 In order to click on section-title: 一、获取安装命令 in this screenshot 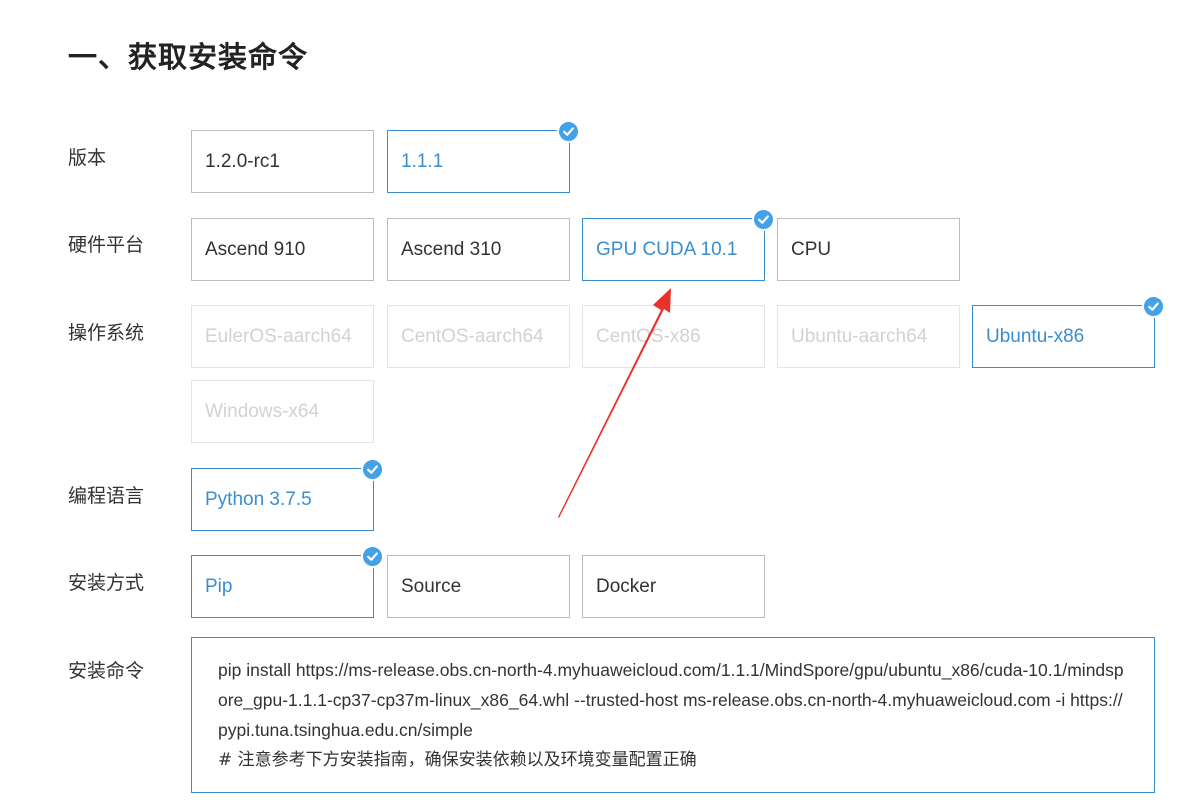, I will do `click(188, 57)`.